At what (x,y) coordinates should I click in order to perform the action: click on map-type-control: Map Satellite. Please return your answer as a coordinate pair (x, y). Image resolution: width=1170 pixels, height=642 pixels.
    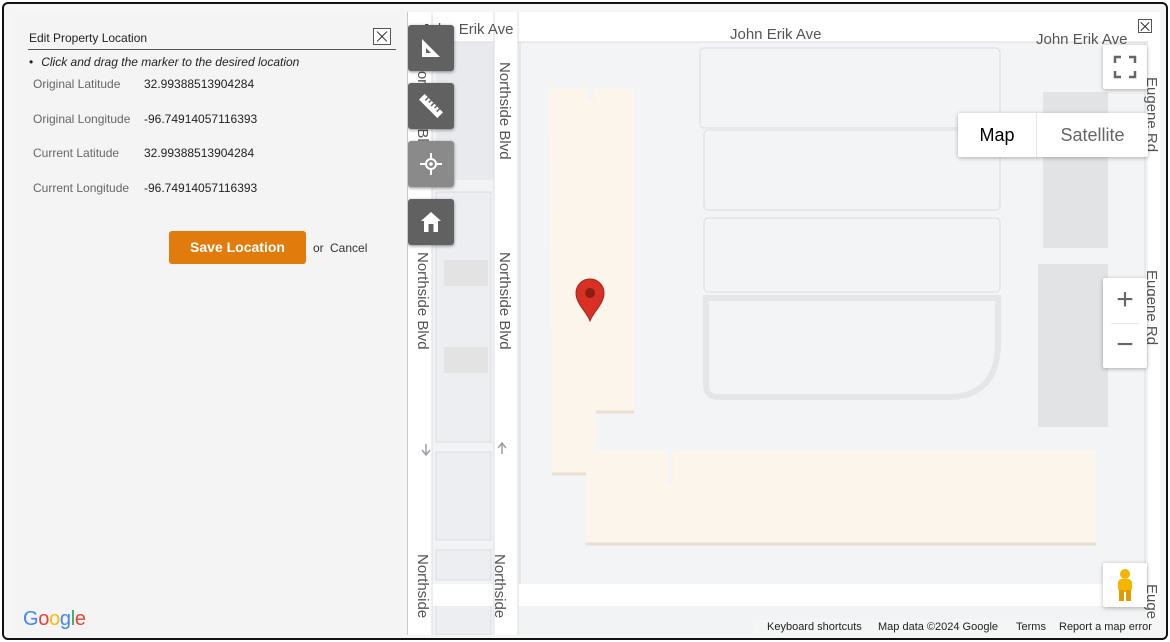
    Looking at the image, I should click on (1053, 135).